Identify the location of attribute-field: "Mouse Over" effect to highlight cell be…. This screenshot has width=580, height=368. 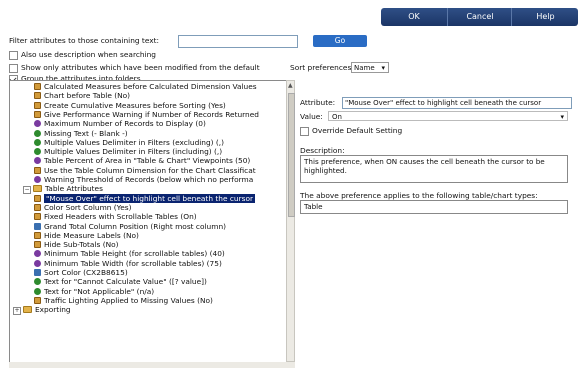
(457, 103).